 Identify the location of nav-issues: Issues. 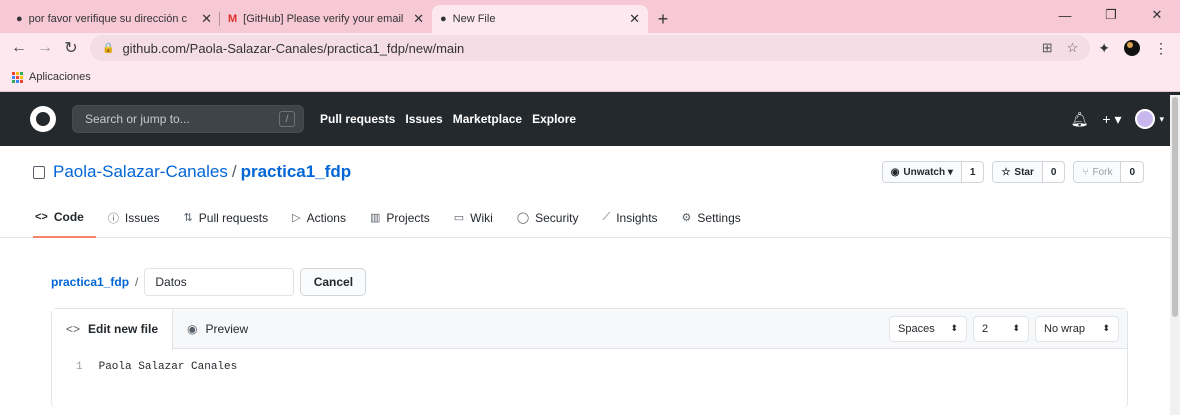
(423, 119).